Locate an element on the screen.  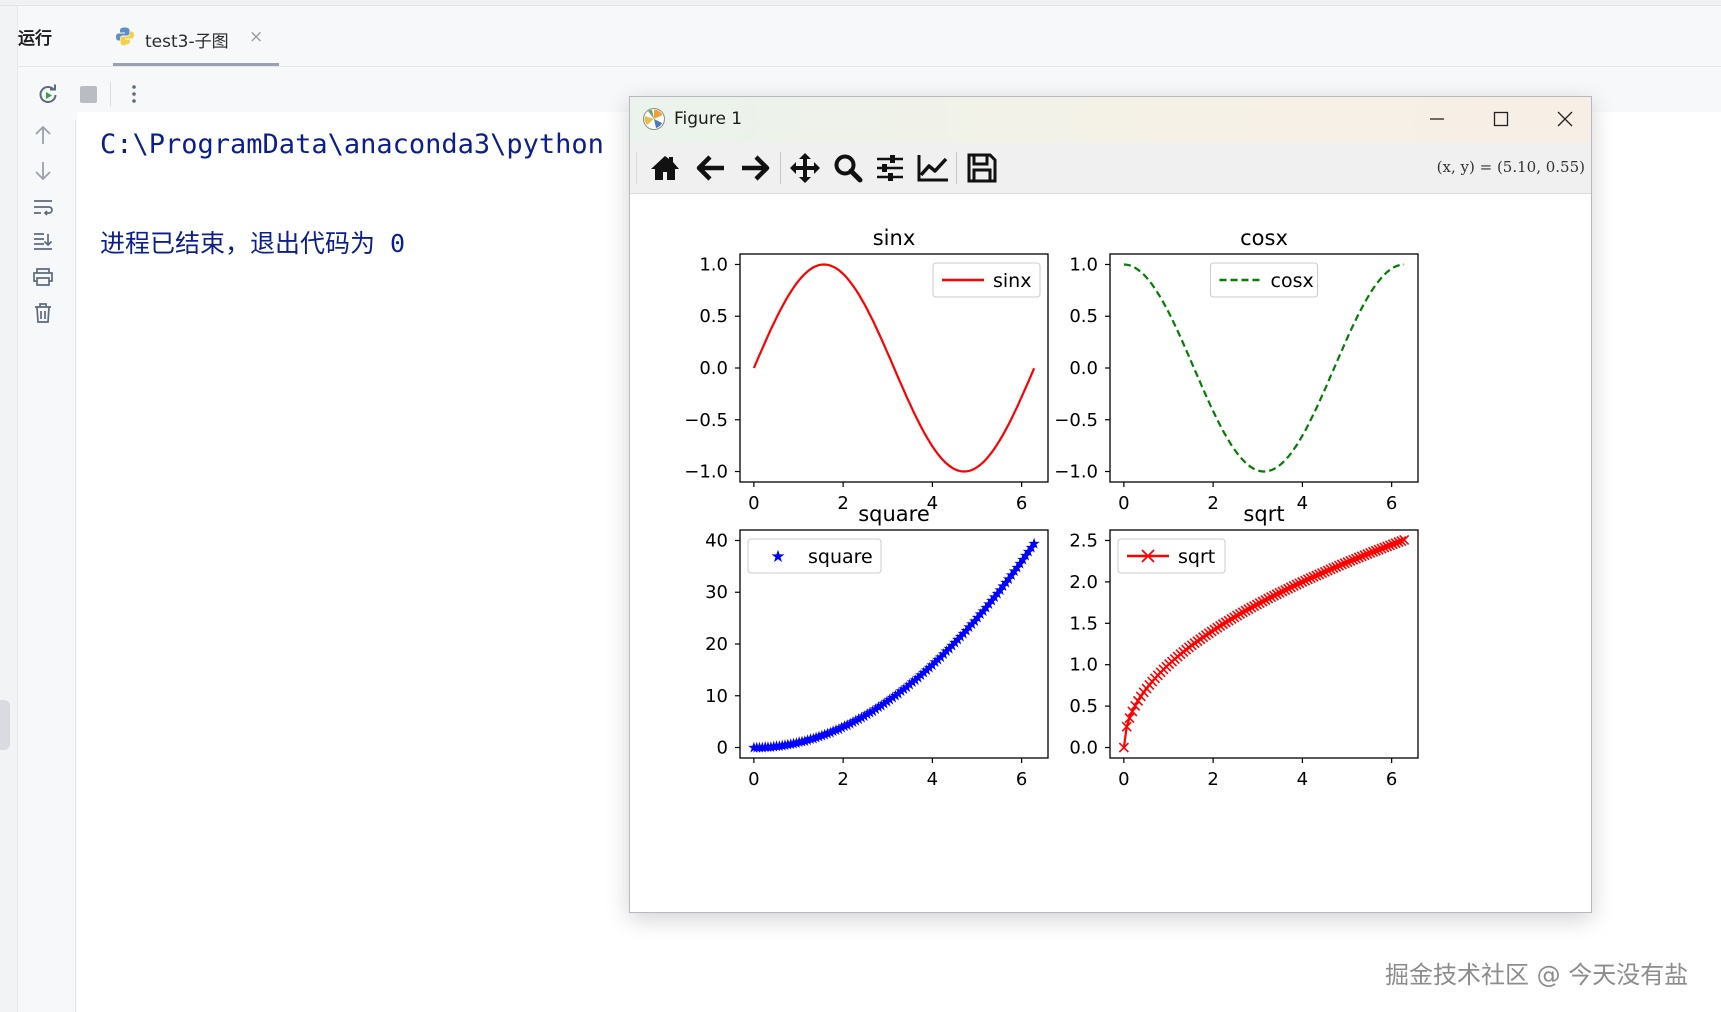
rerun-button is located at coordinates (48, 94).